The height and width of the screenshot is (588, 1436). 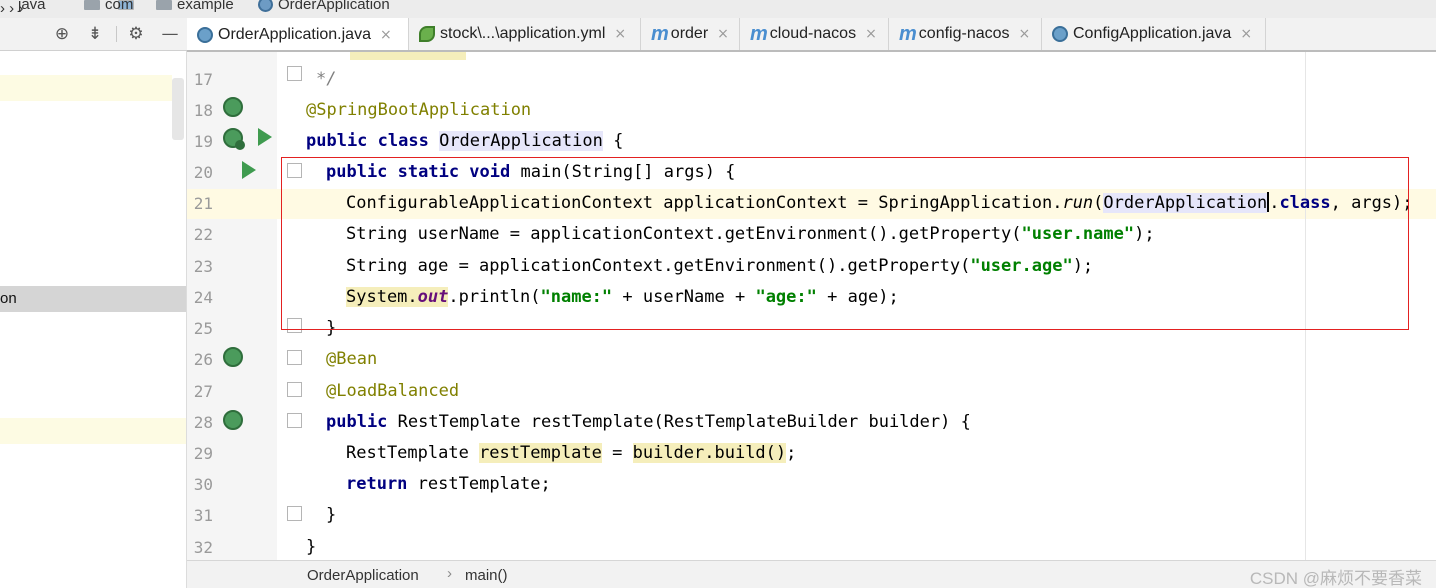 I want to click on breadcrumb-item-orderapplication: OrderApplication, so click(x=324, y=6).